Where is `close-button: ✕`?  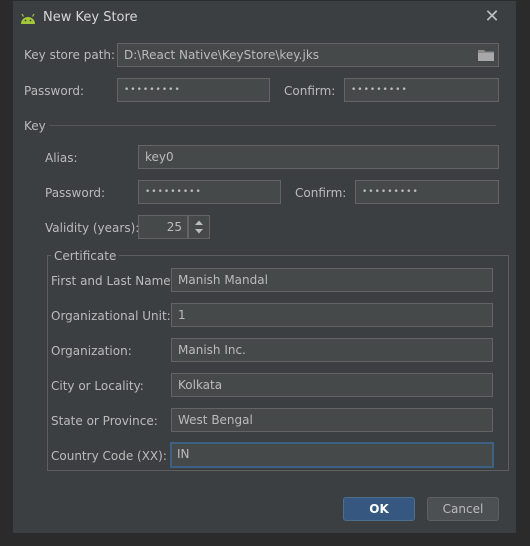 close-button: ✕ is located at coordinates (492, 17).